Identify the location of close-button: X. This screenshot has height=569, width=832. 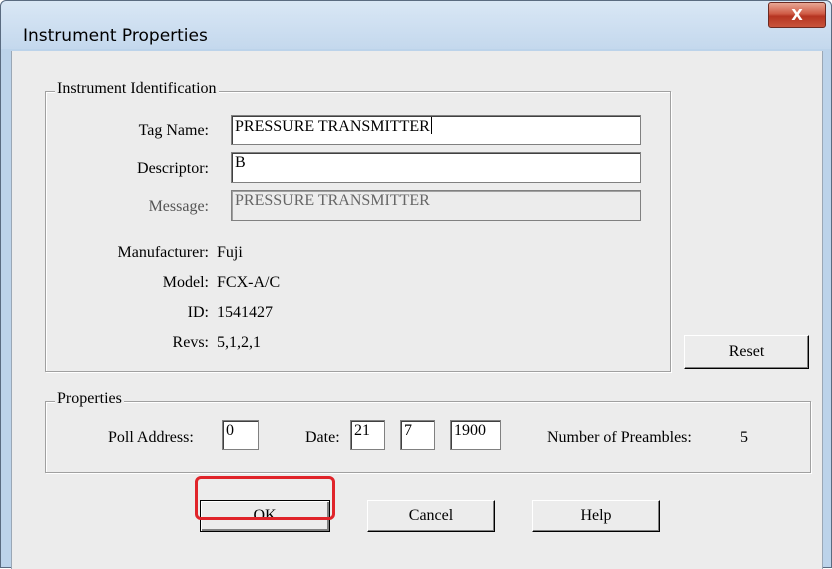
(797, 15).